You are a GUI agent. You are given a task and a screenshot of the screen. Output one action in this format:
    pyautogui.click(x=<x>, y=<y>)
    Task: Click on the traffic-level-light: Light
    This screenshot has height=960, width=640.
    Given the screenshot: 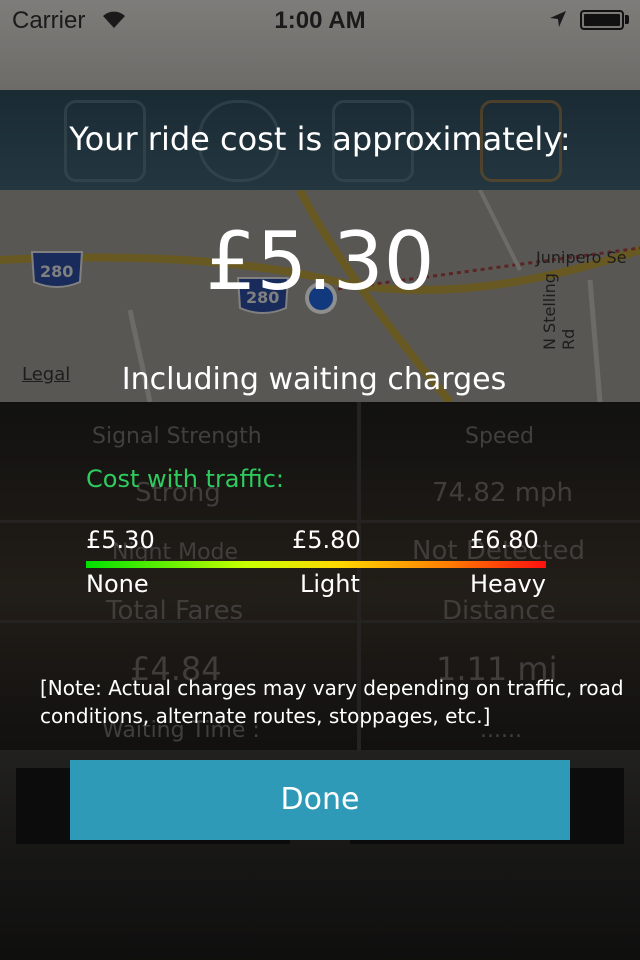 What is the action you would take?
    pyautogui.click(x=330, y=584)
    